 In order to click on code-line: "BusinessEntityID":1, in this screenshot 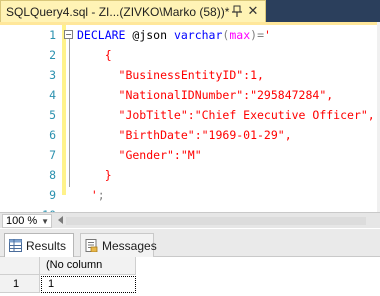, I will do `click(170, 75)`.